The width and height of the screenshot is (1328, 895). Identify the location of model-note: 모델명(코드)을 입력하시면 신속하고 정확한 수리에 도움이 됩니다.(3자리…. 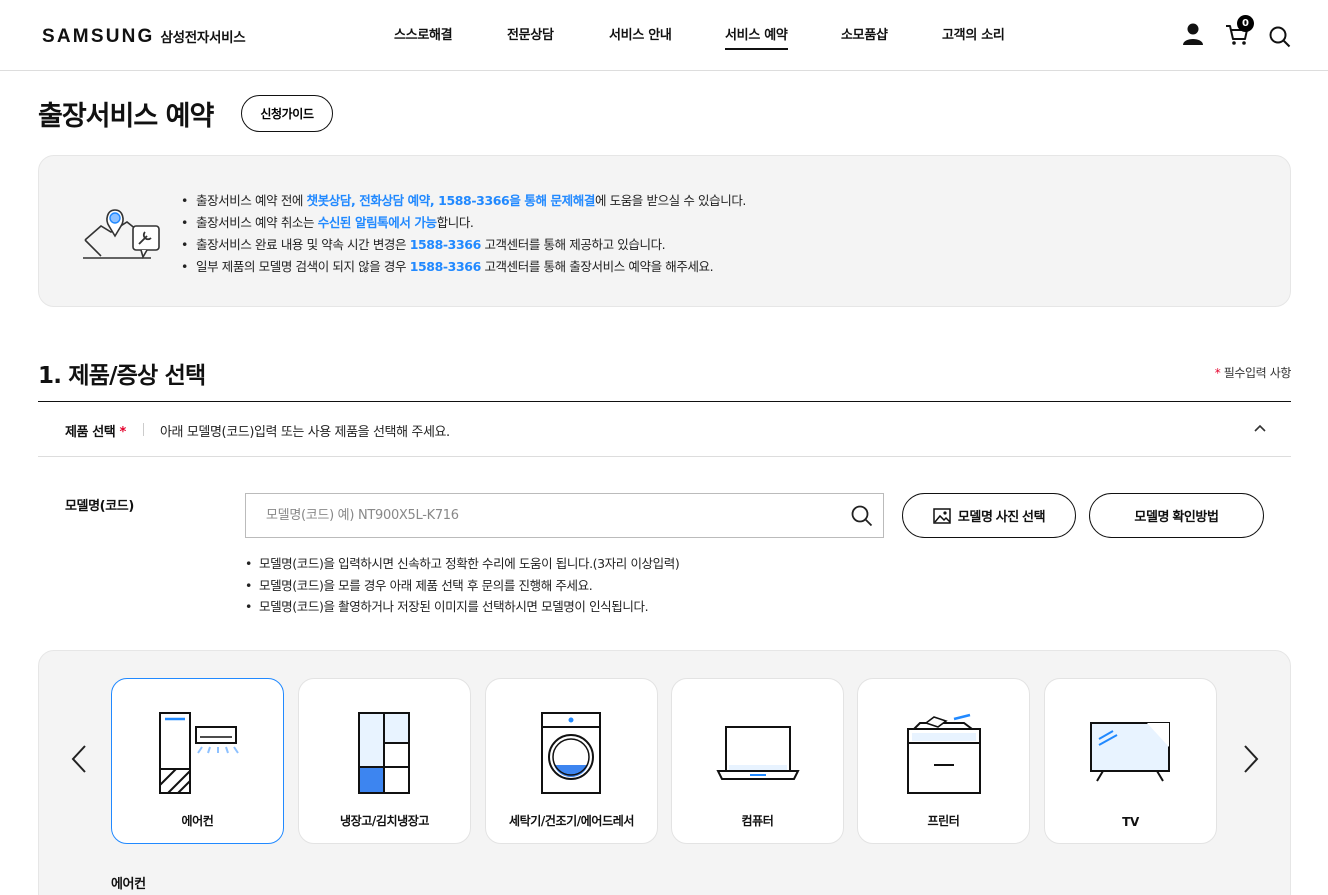
(462, 564).